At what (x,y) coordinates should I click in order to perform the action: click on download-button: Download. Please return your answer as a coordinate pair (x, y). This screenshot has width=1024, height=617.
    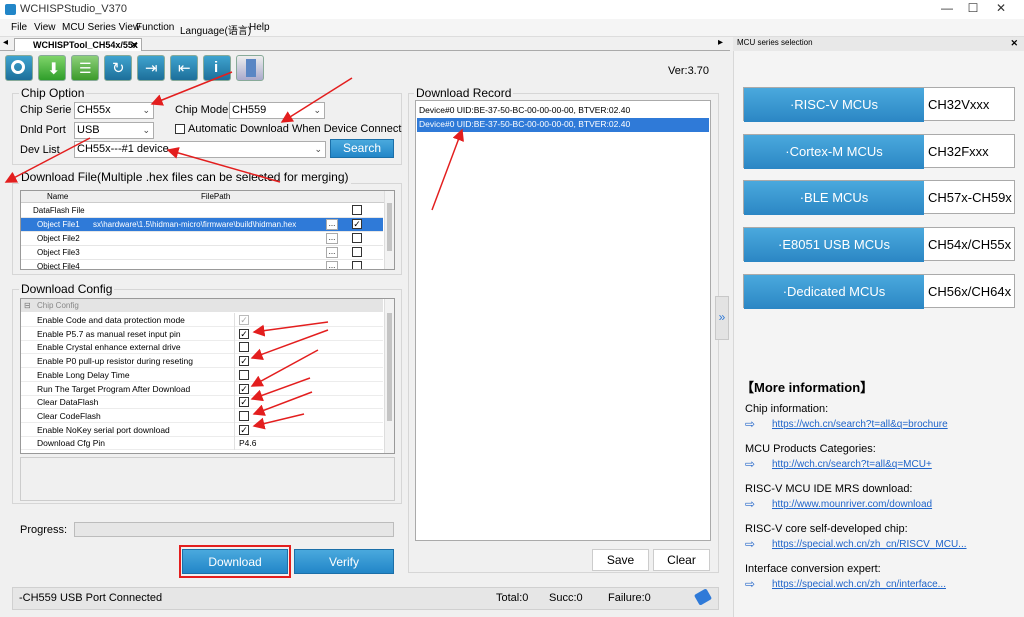
    Looking at the image, I should click on (235, 561).